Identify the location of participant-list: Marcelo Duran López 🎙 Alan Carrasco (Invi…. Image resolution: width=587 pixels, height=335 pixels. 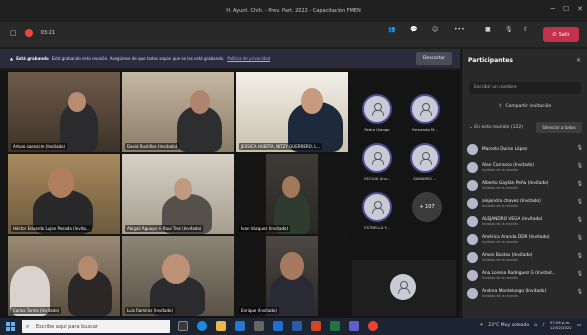
(526, 221).